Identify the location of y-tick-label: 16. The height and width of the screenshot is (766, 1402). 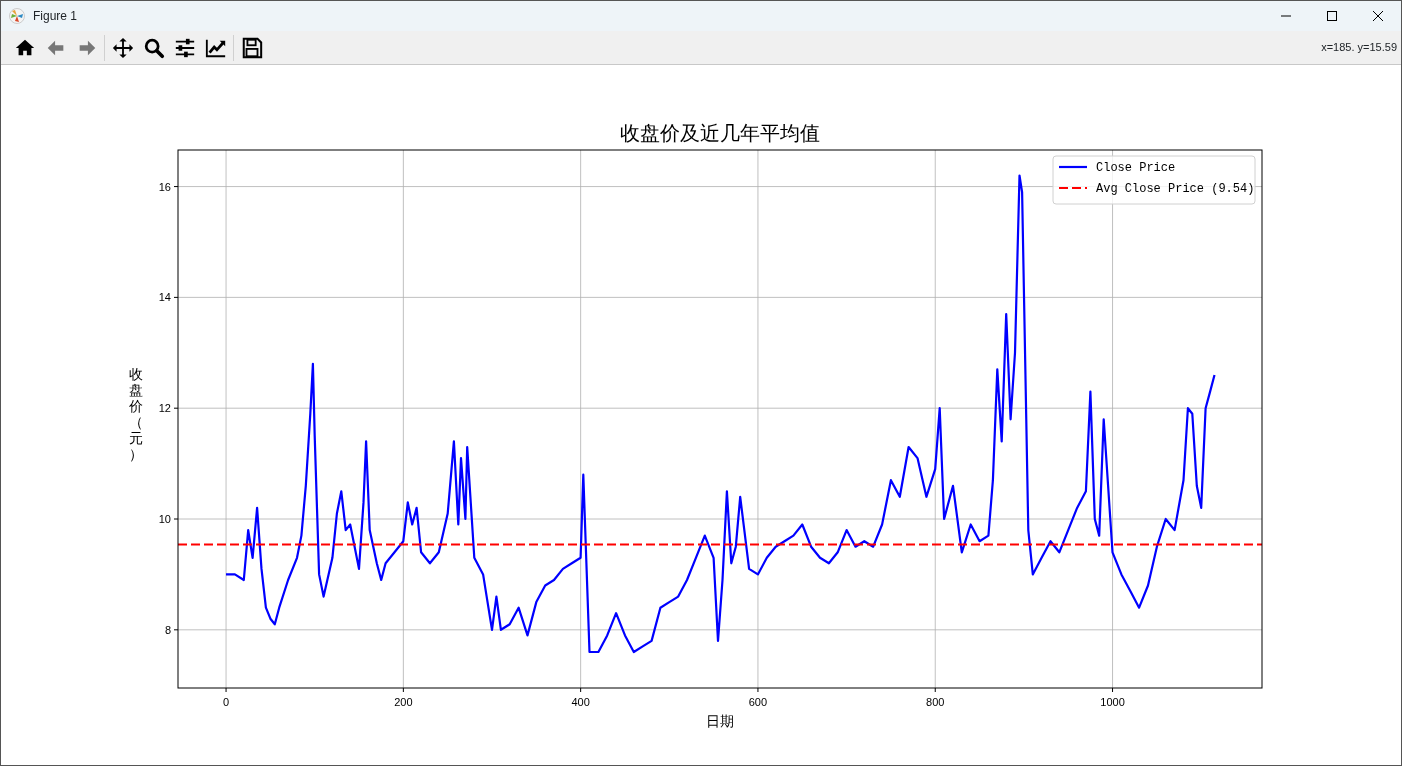
(164, 186).